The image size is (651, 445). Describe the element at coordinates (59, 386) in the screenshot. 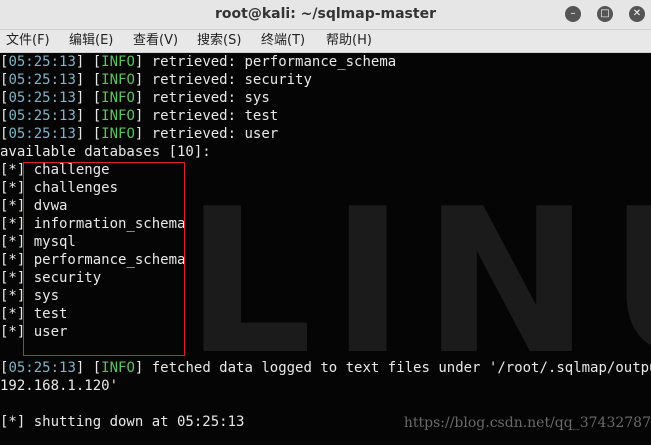

I see `log-line-continued: 192.168.1.120'` at that location.